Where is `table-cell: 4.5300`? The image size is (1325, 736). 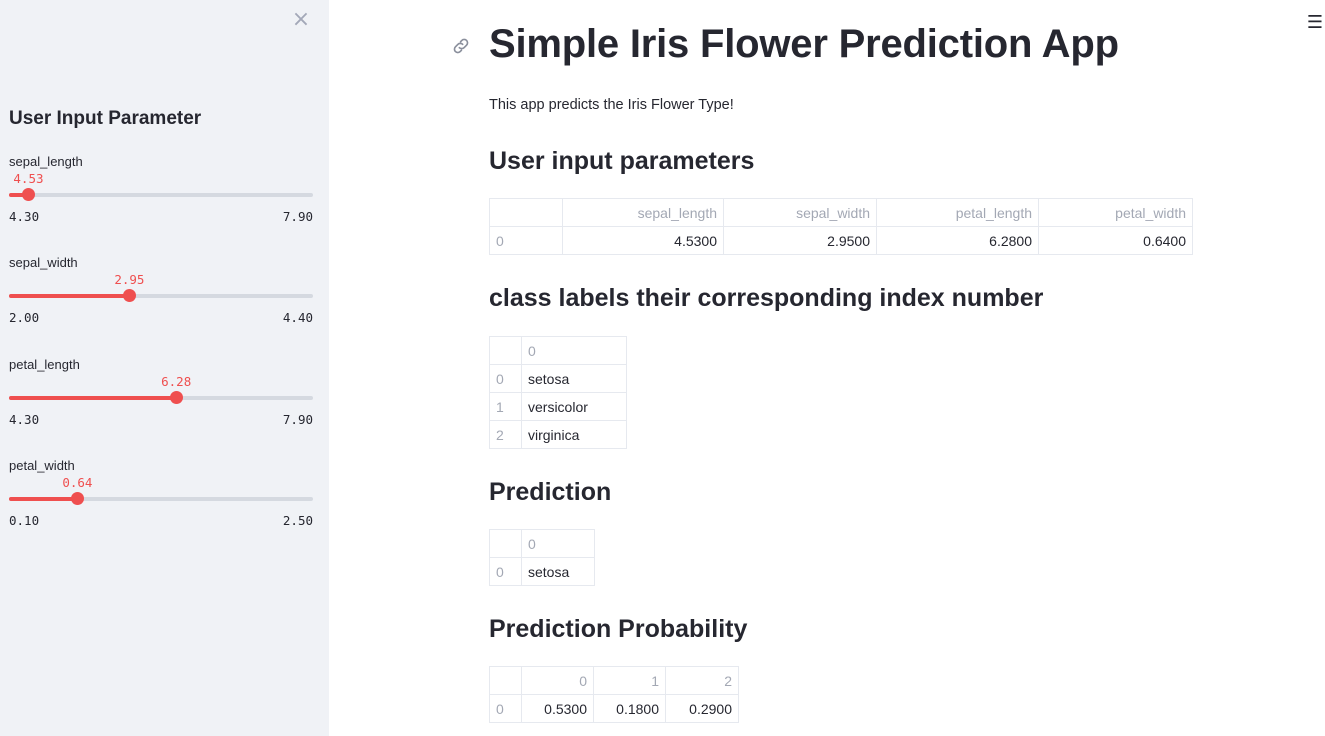 table-cell: 4.5300 is located at coordinates (643, 240).